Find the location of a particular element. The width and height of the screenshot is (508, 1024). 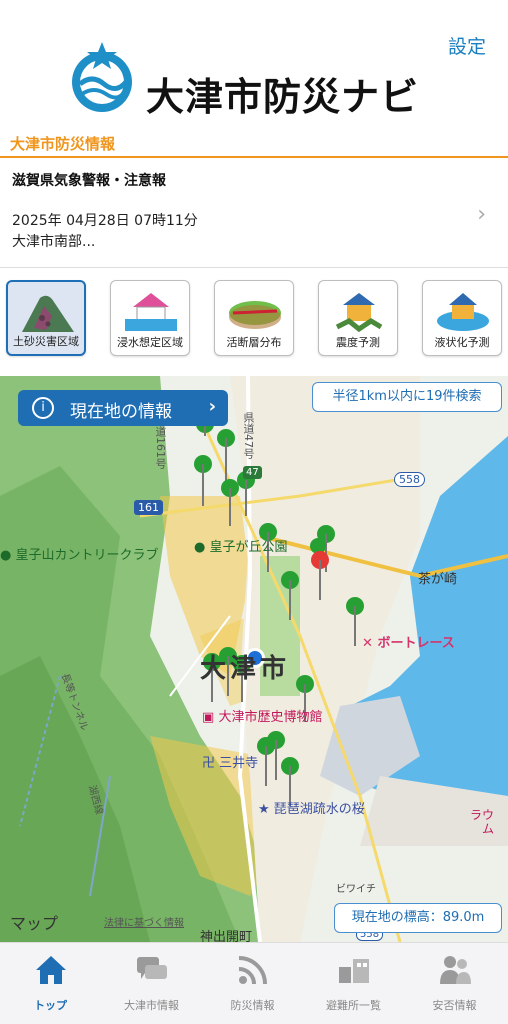

maps-credit-label: マップ is located at coordinates (34, 923).